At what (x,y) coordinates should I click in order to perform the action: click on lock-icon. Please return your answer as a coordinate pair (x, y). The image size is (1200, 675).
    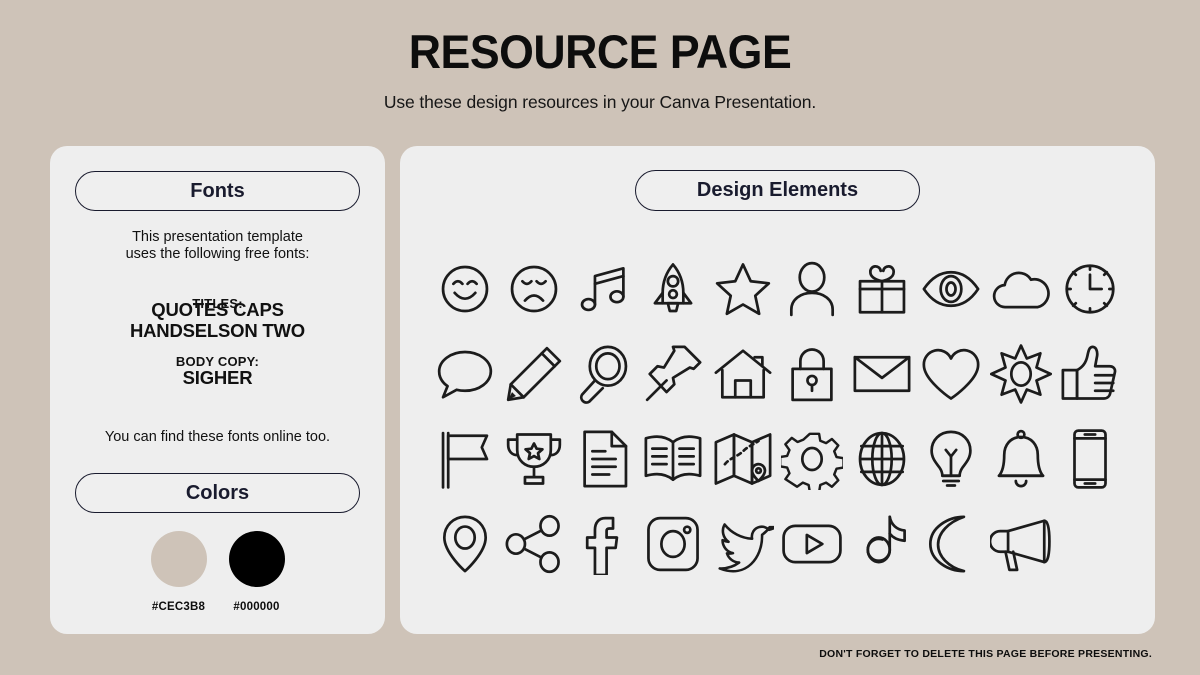
    Looking at the image, I should click on (812, 374).